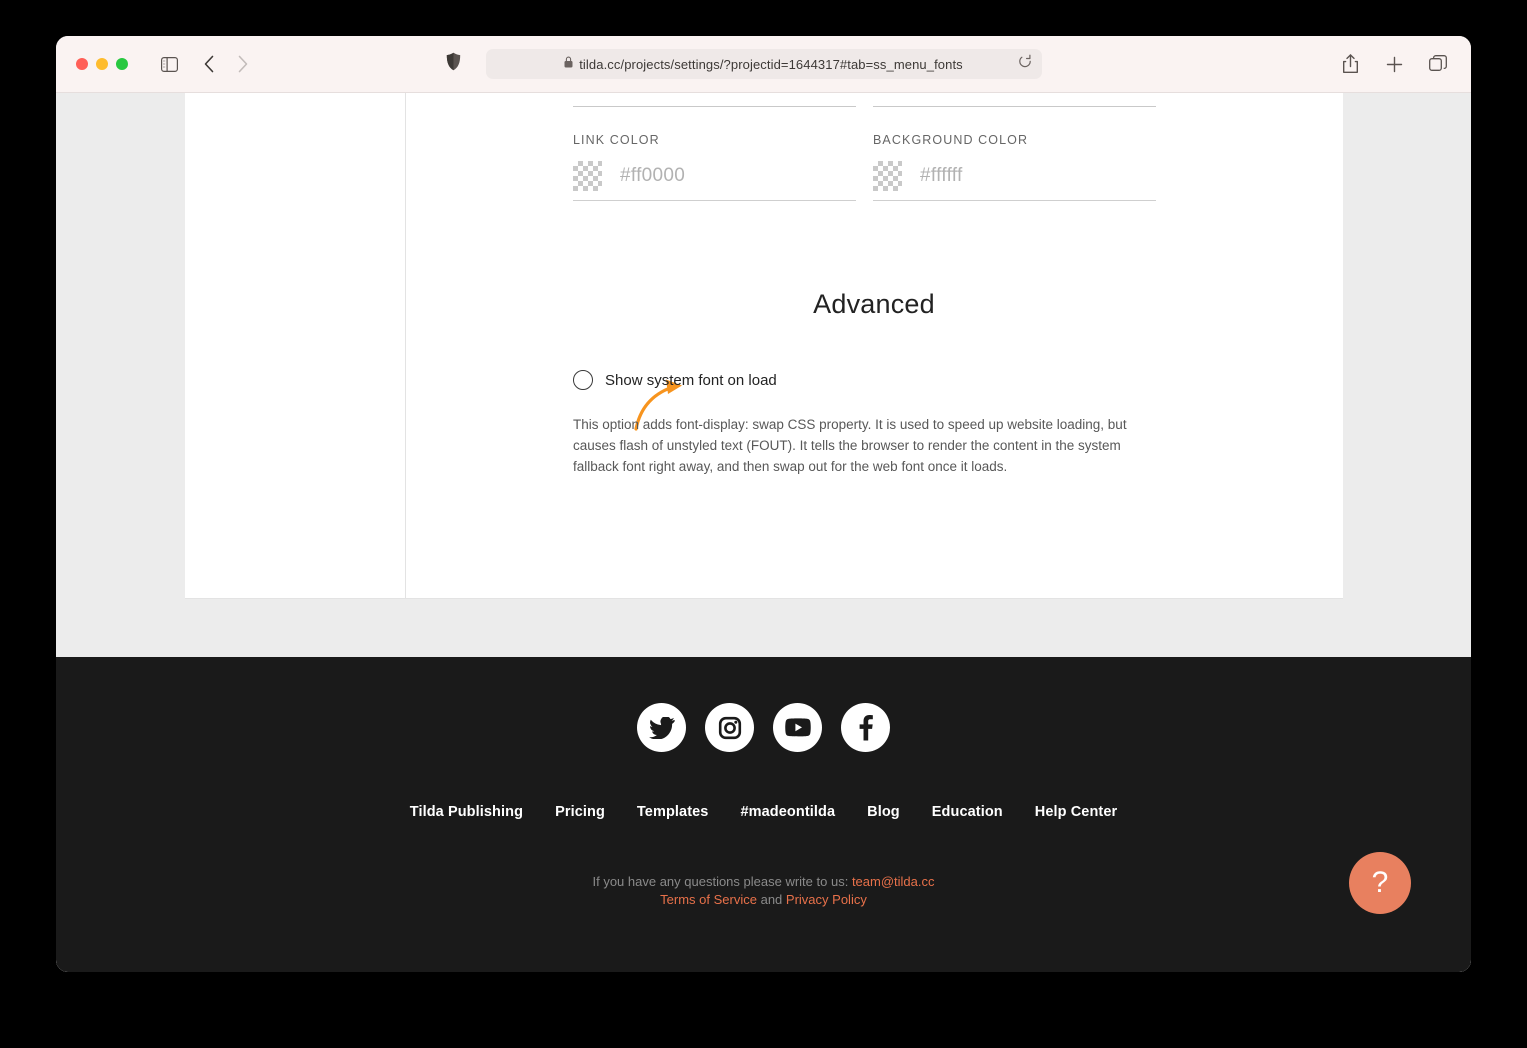 This screenshot has height=1048, width=1527. Describe the element at coordinates (661, 727) in the screenshot. I see `twitter-icon` at that location.